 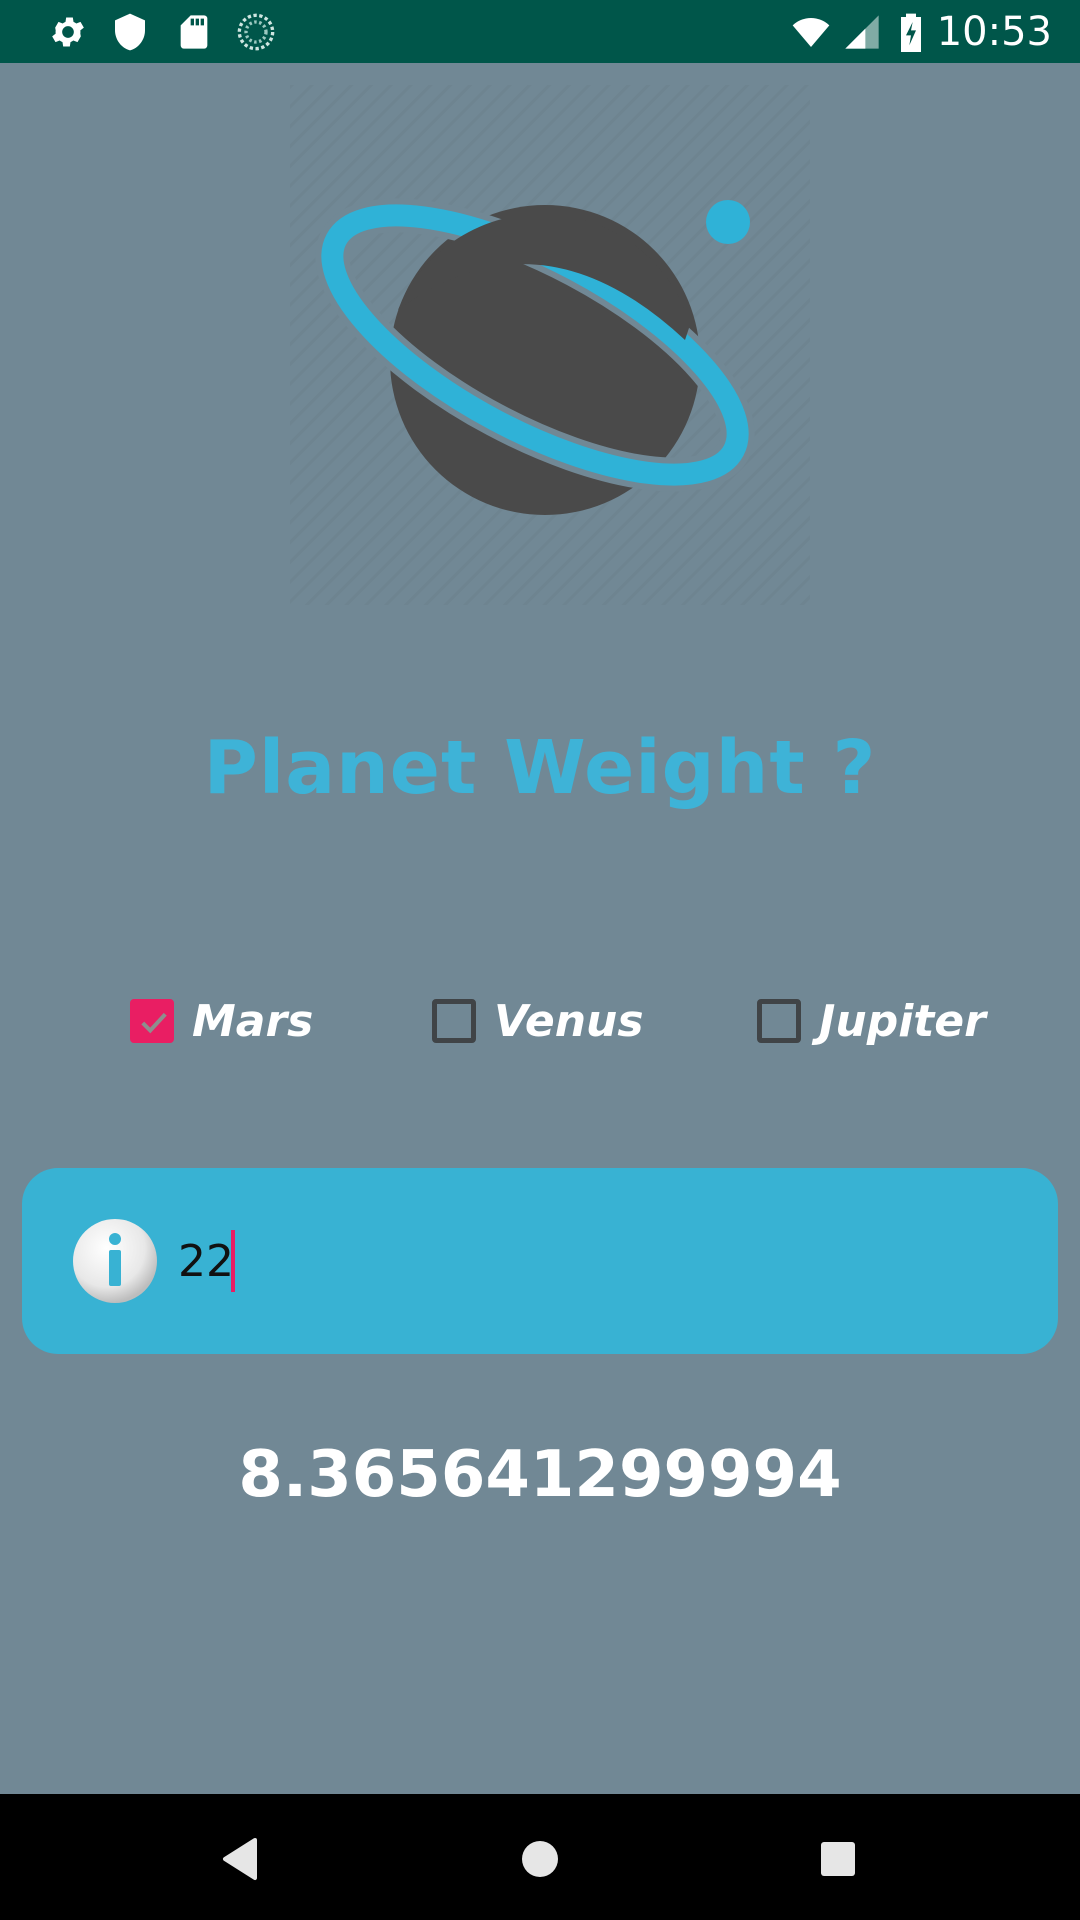 I want to click on sd-card-icon, so click(x=194, y=32).